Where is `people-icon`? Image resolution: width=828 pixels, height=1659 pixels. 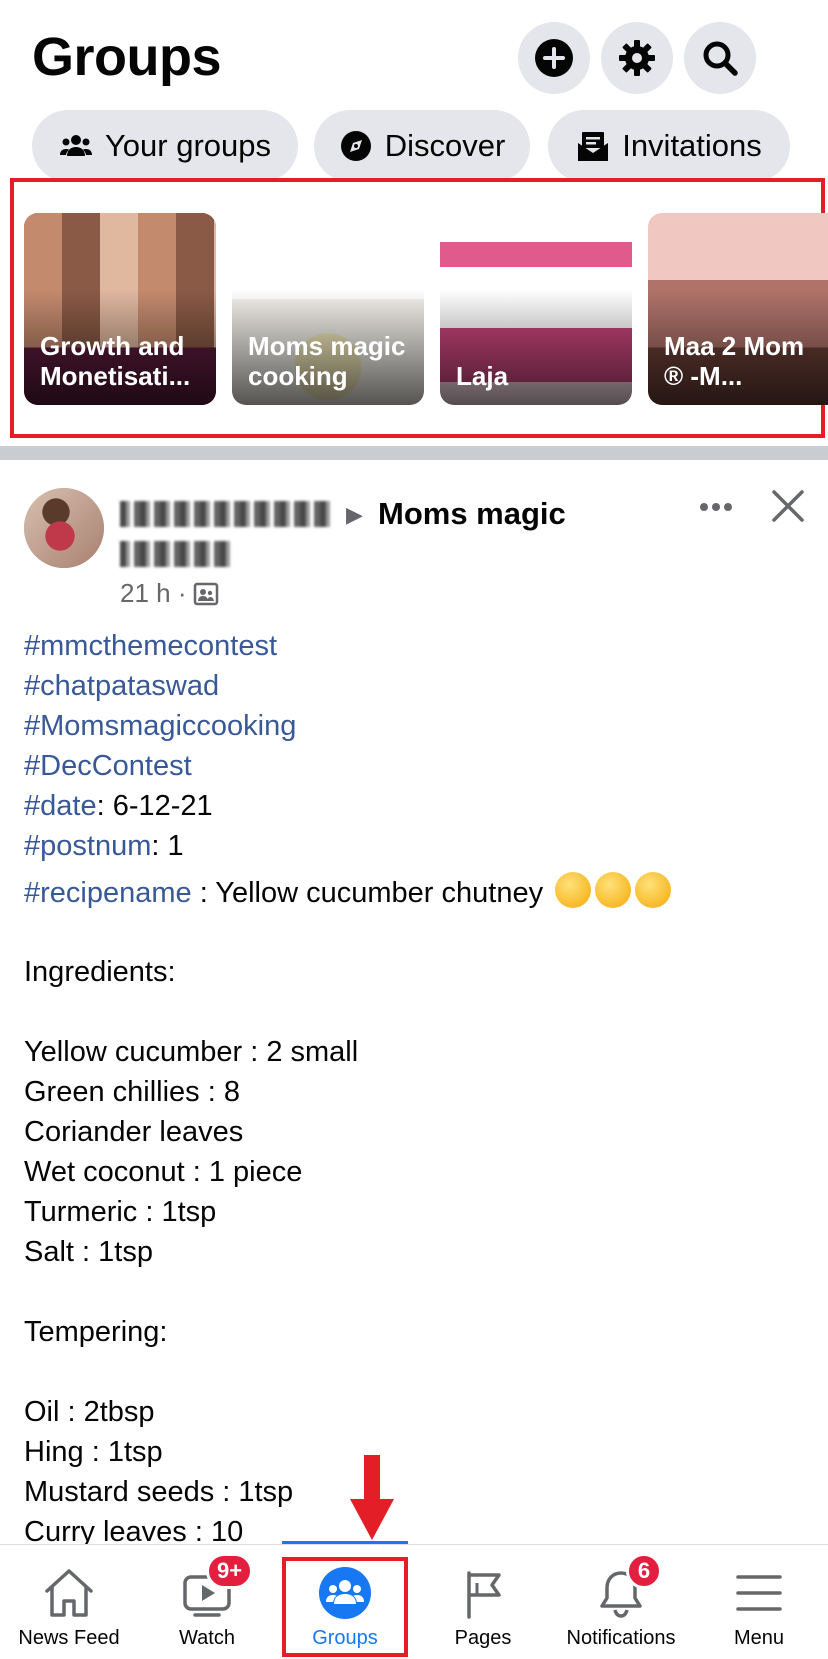 people-icon is located at coordinates (75, 145).